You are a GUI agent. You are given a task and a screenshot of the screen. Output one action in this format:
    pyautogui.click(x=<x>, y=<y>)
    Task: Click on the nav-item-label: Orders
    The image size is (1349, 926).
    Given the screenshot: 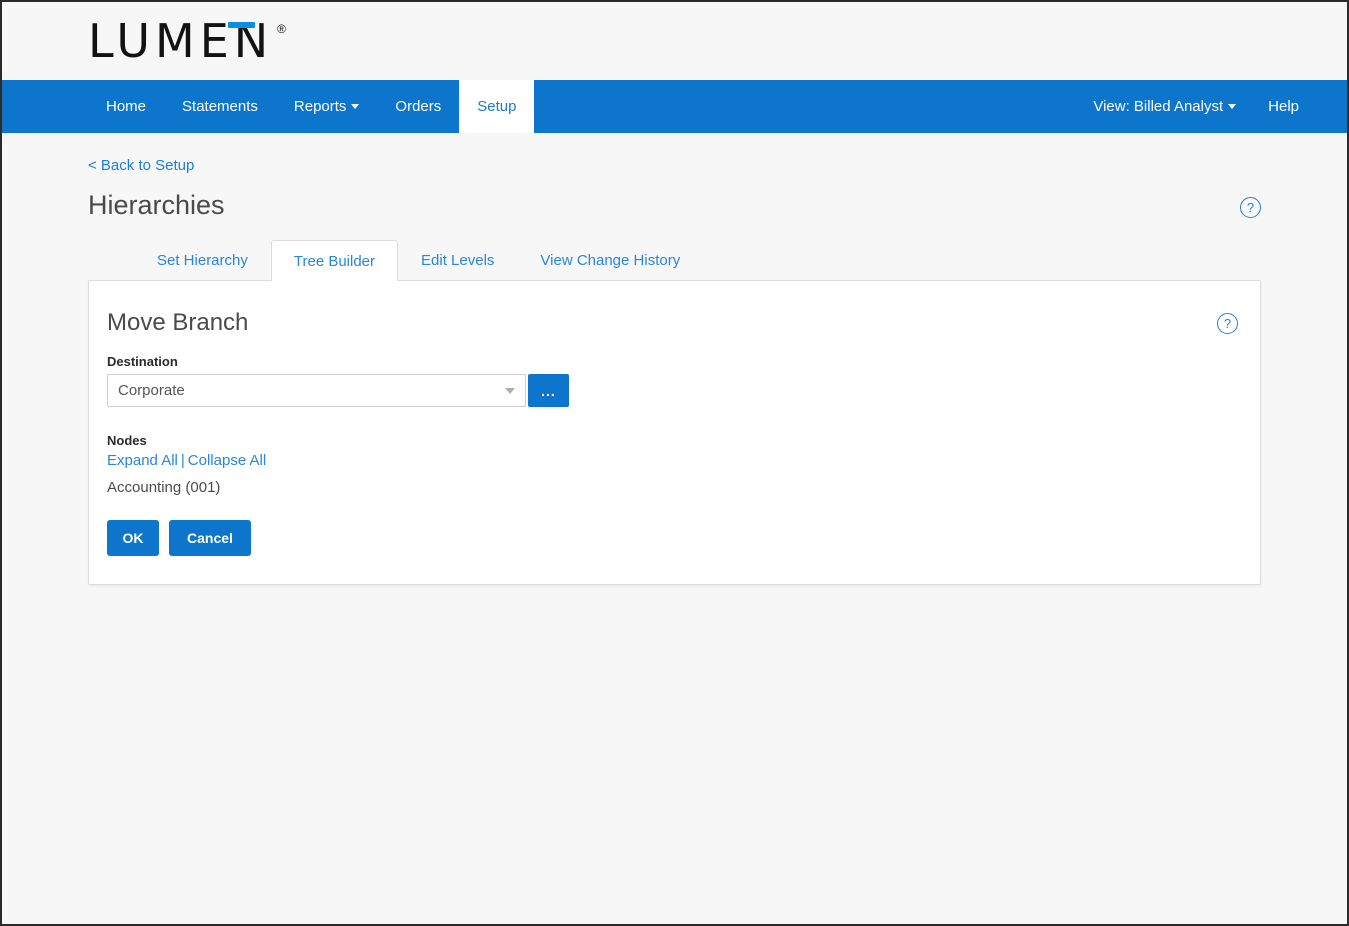 What is the action you would take?
    pyautogui.click(x=418, y=106)
    